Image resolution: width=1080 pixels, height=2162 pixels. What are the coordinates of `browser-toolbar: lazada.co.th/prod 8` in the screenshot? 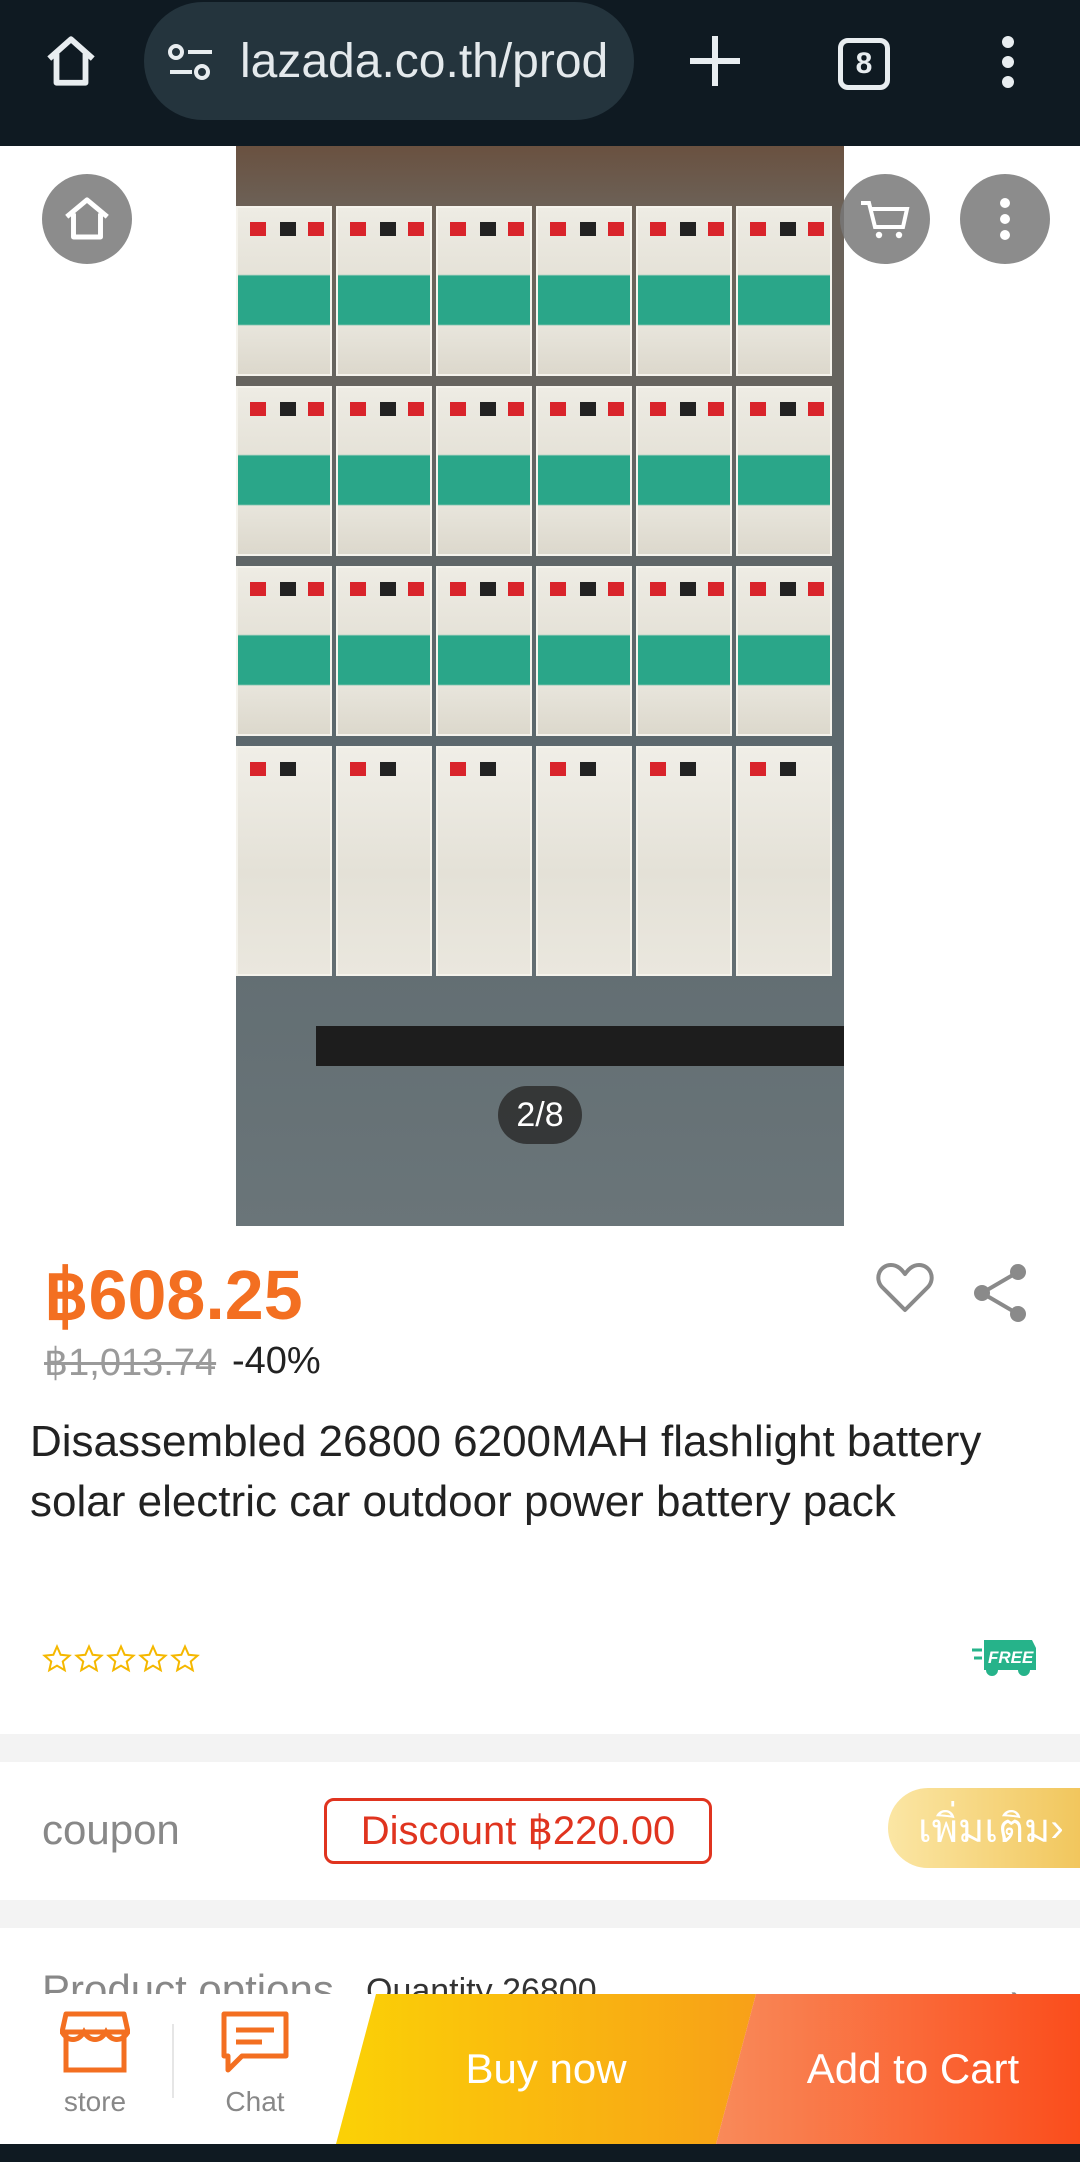 It's located at (540, 73).